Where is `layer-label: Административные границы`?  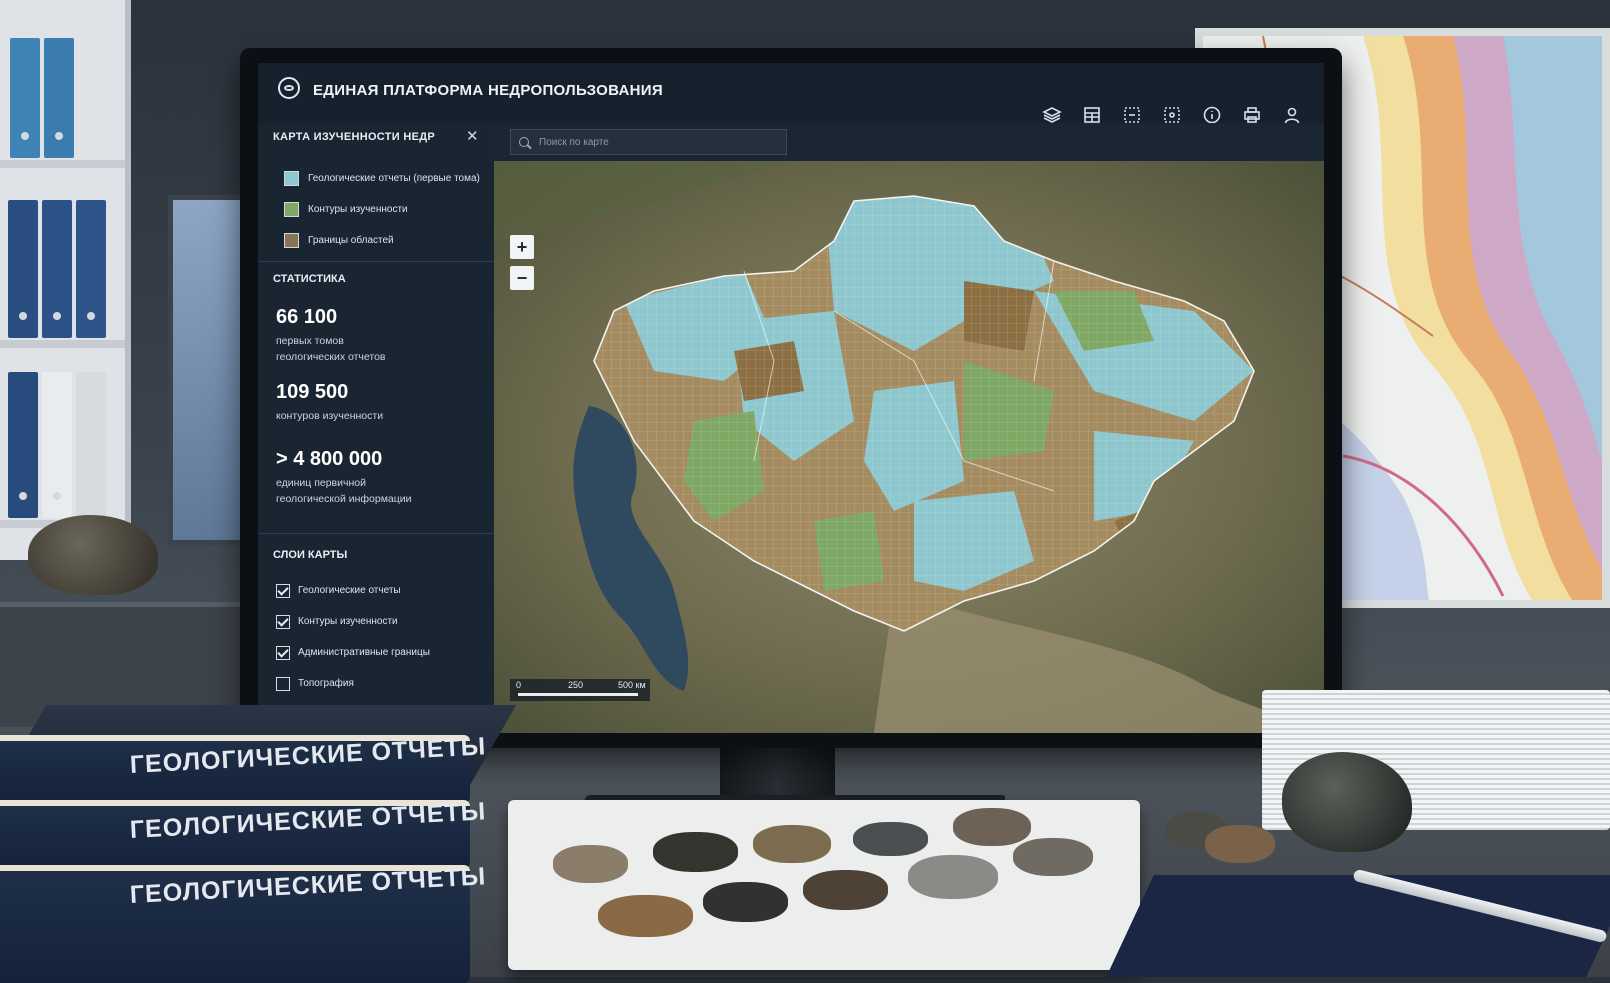 layer-label: Административные границы is located at coordinates (364, 652).